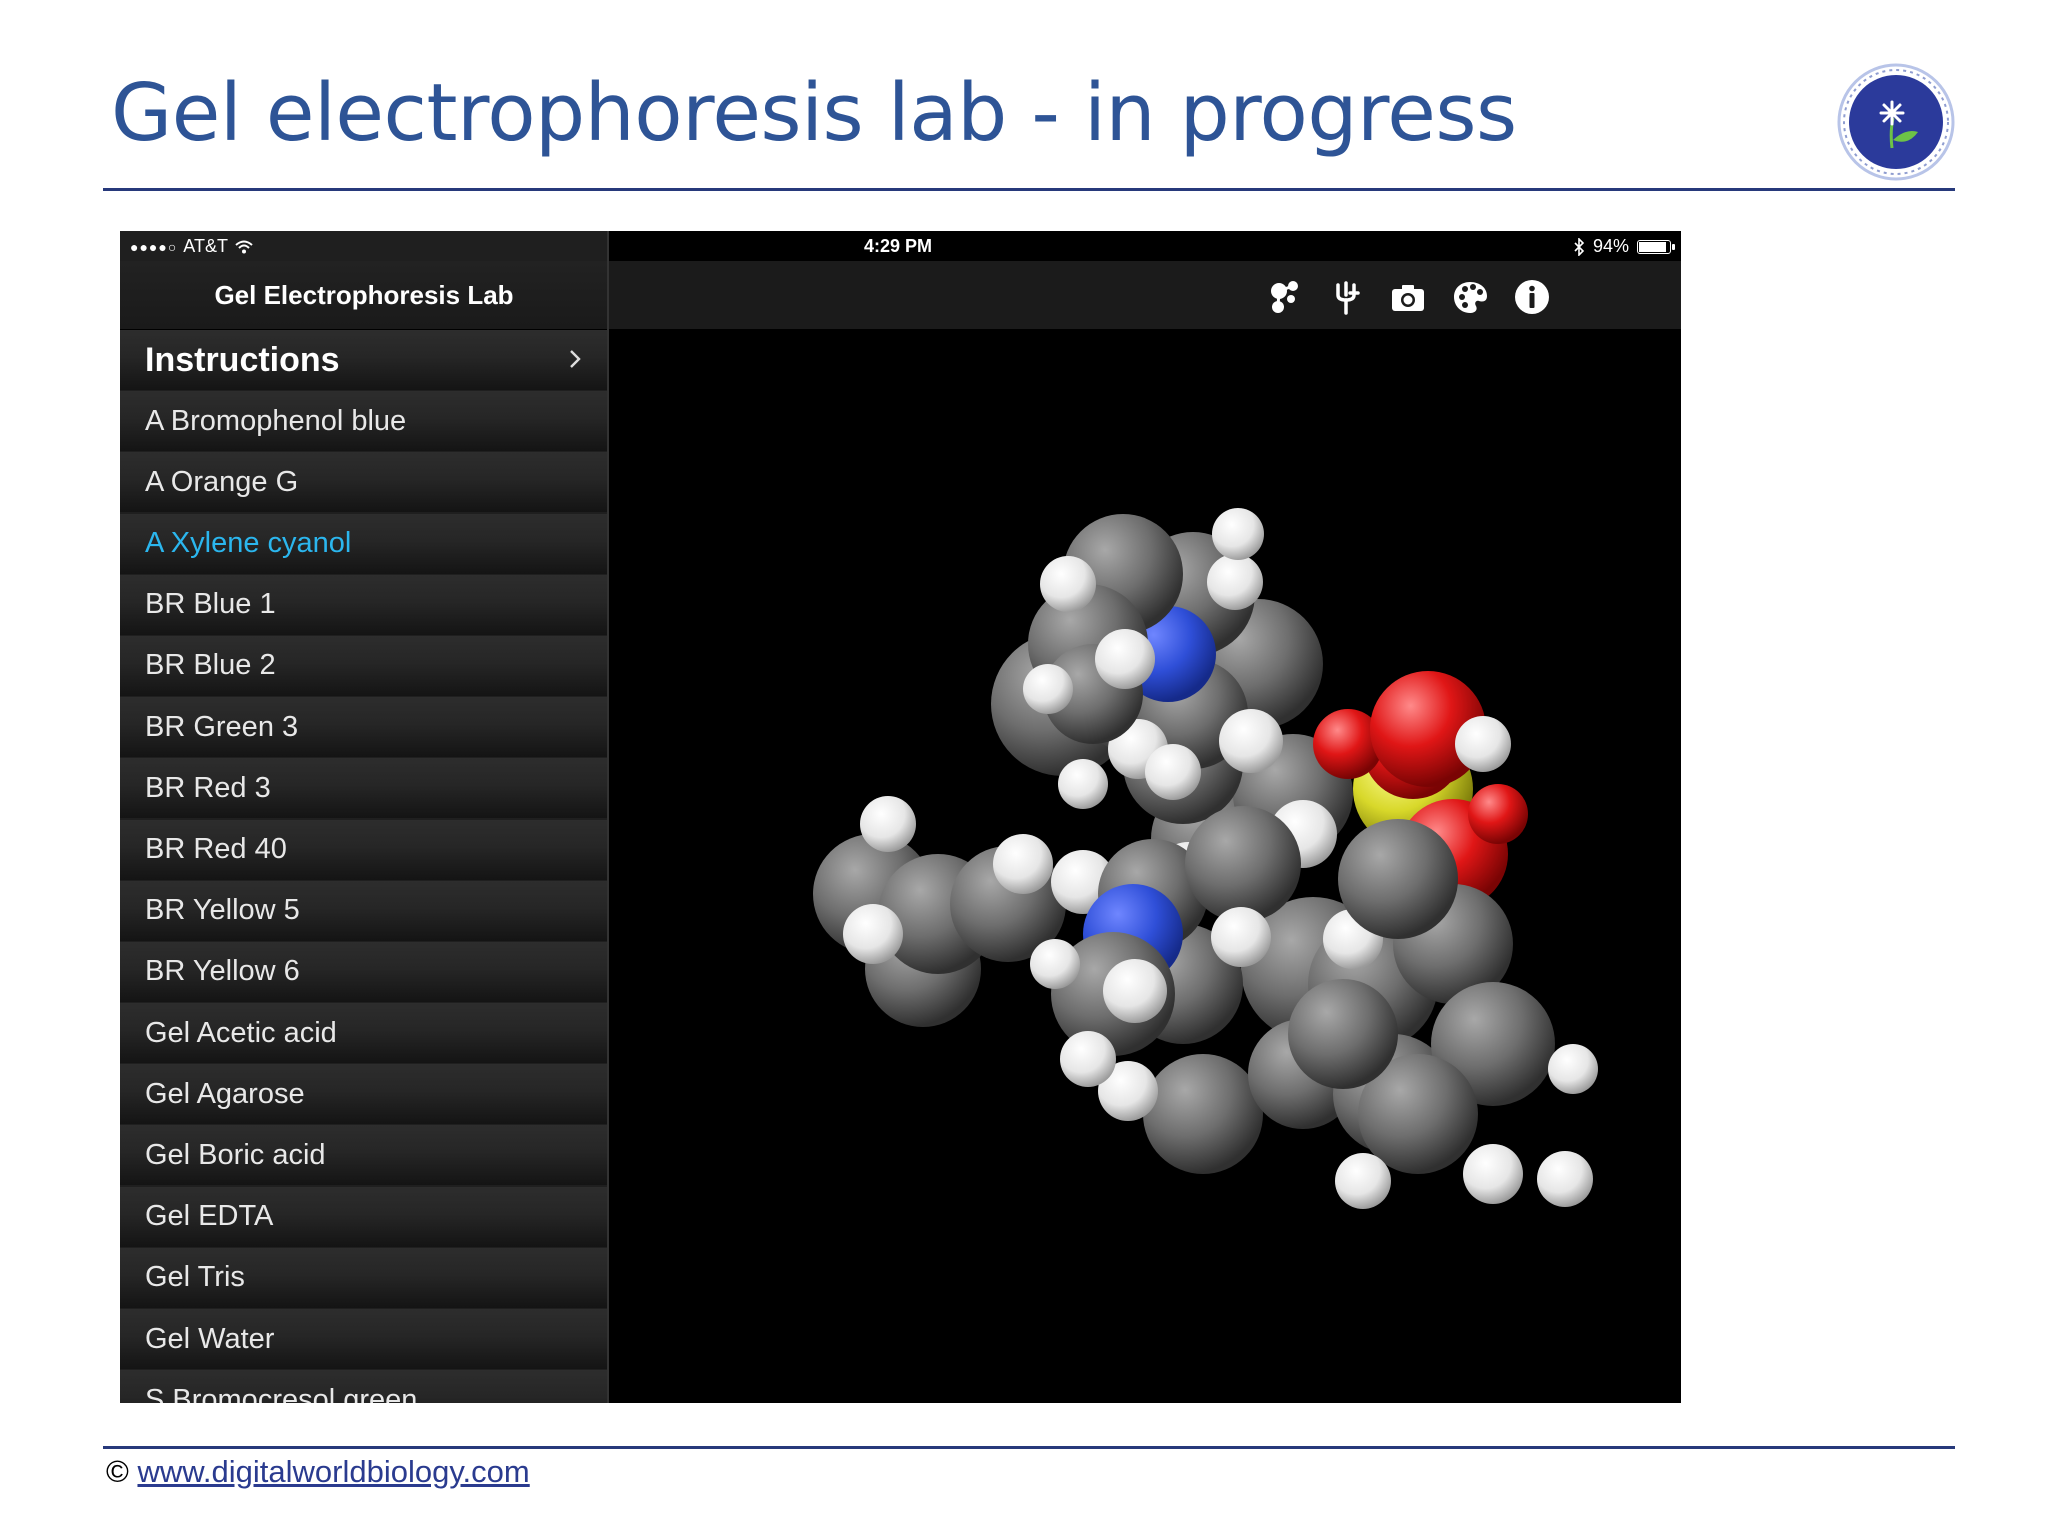 This screenshot has width=2048, height=1536. Describe the element at coordinates (248, 543) in the screenshot. I see `list-item-label: A Xylene cyanol` at that location.